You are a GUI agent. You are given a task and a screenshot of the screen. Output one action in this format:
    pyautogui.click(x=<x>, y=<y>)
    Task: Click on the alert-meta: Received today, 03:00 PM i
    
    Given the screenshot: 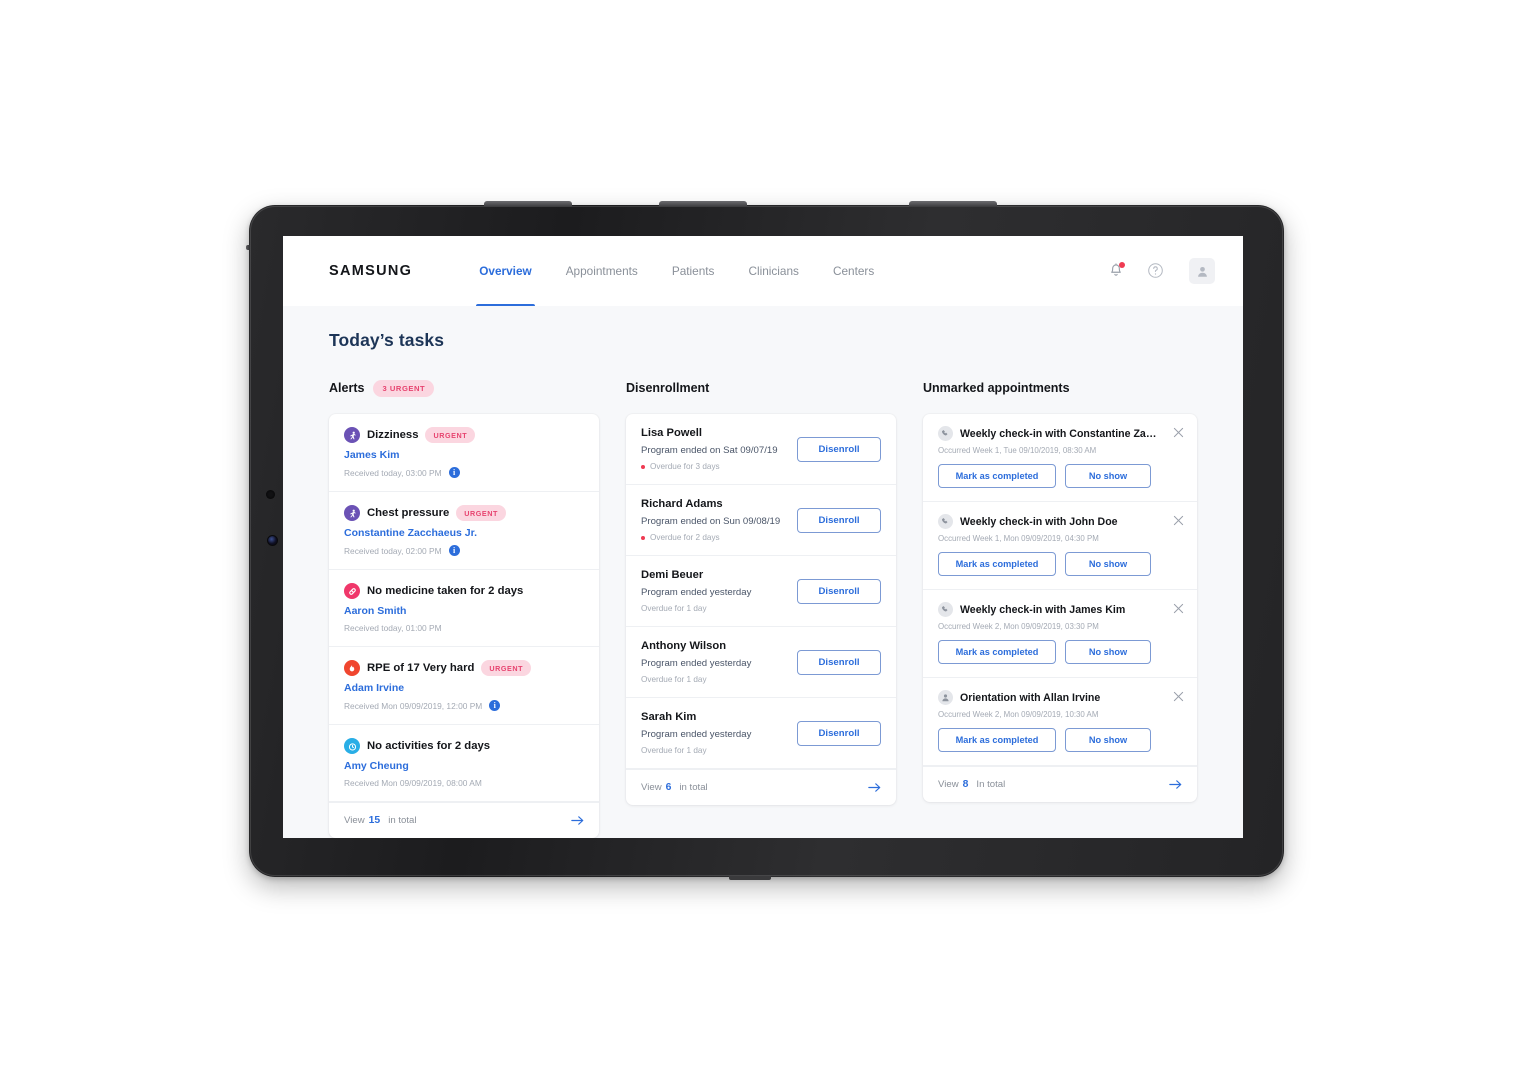 What is the action you would take?
    pyautogui.click(x=464, y=472)
    